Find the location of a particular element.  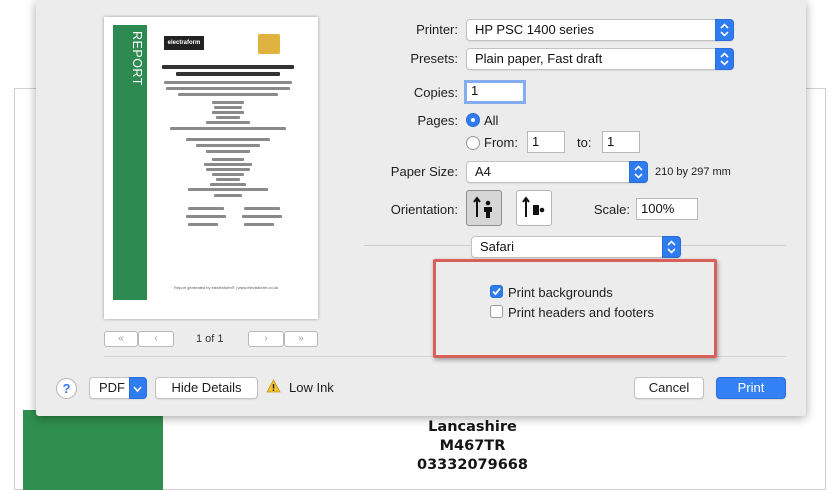

pages-label: Pages: is located at coordinates (437, 120).